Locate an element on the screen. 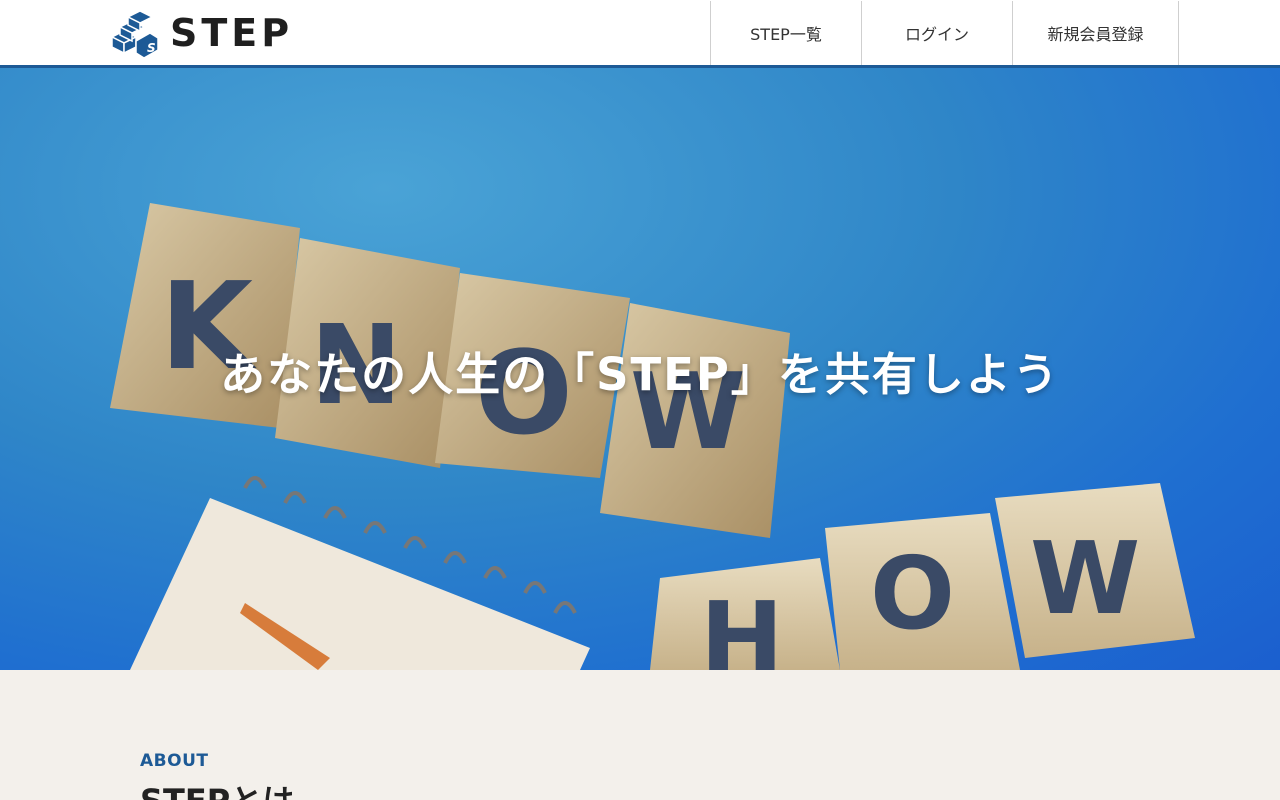  main-nav: STEP一覧 ログイン 新規会員登録 is located at coordinates (944, 33).